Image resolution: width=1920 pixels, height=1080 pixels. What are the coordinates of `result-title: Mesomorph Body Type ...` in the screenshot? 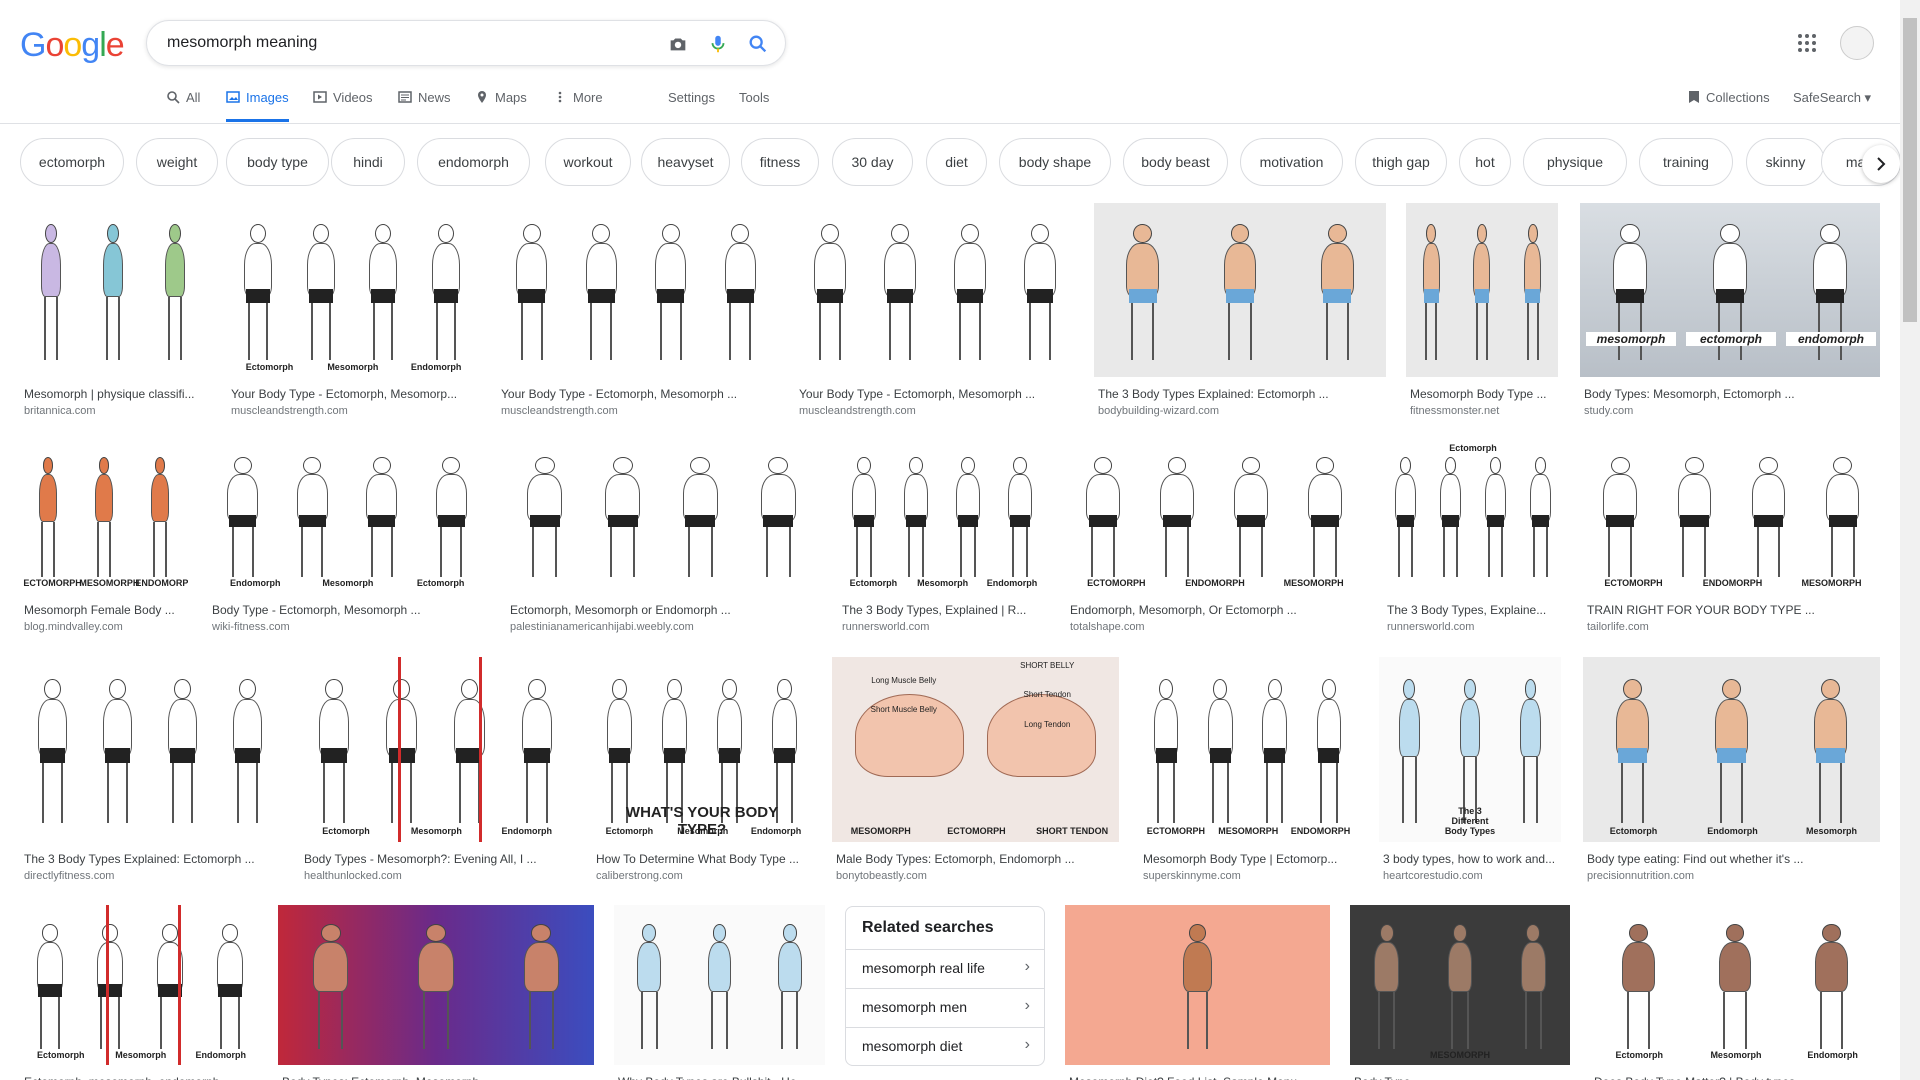 It's located at (1484, 394).